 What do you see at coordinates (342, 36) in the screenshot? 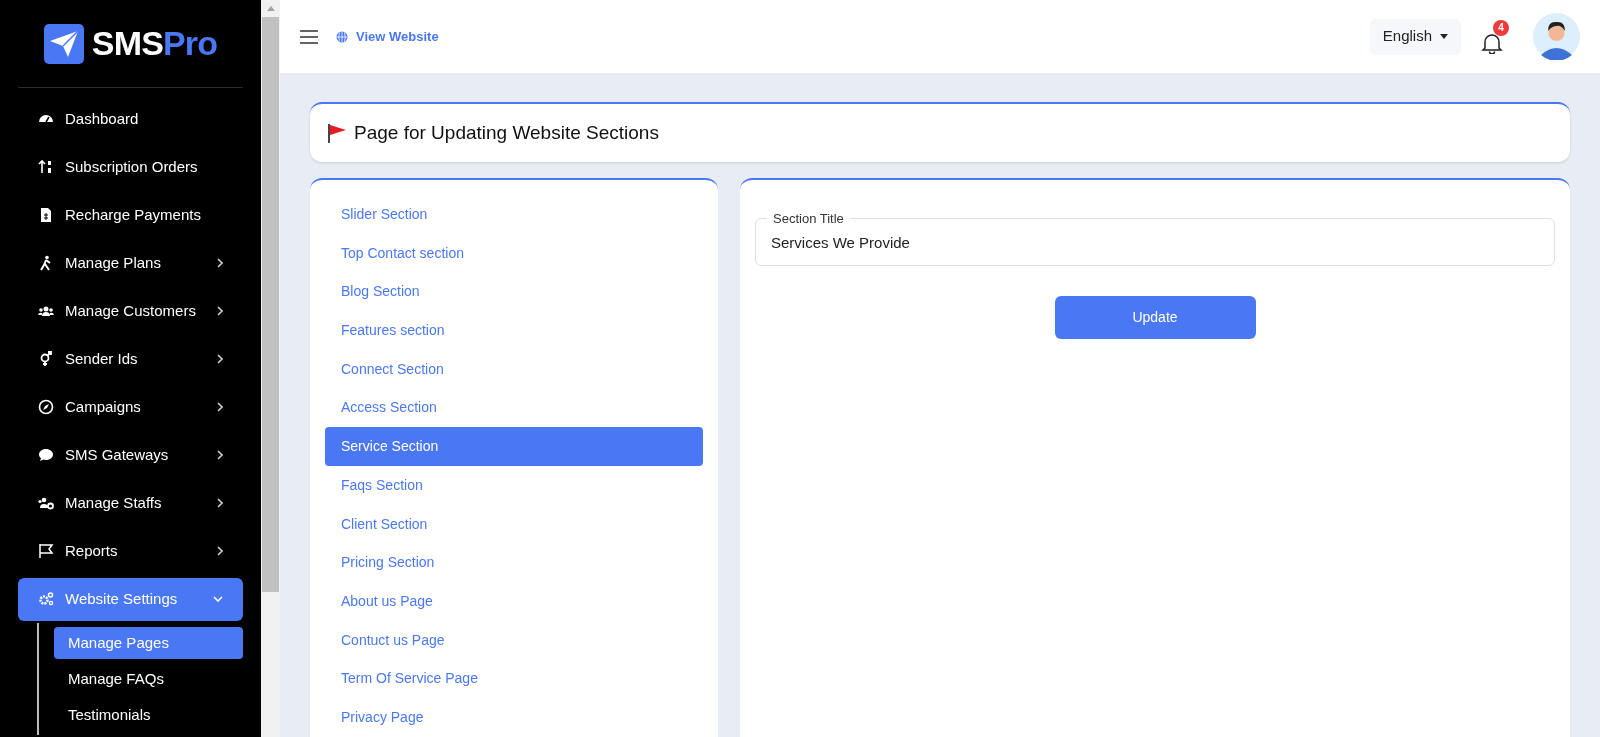
I see `globe-icon` at bounding box center [342, 36].